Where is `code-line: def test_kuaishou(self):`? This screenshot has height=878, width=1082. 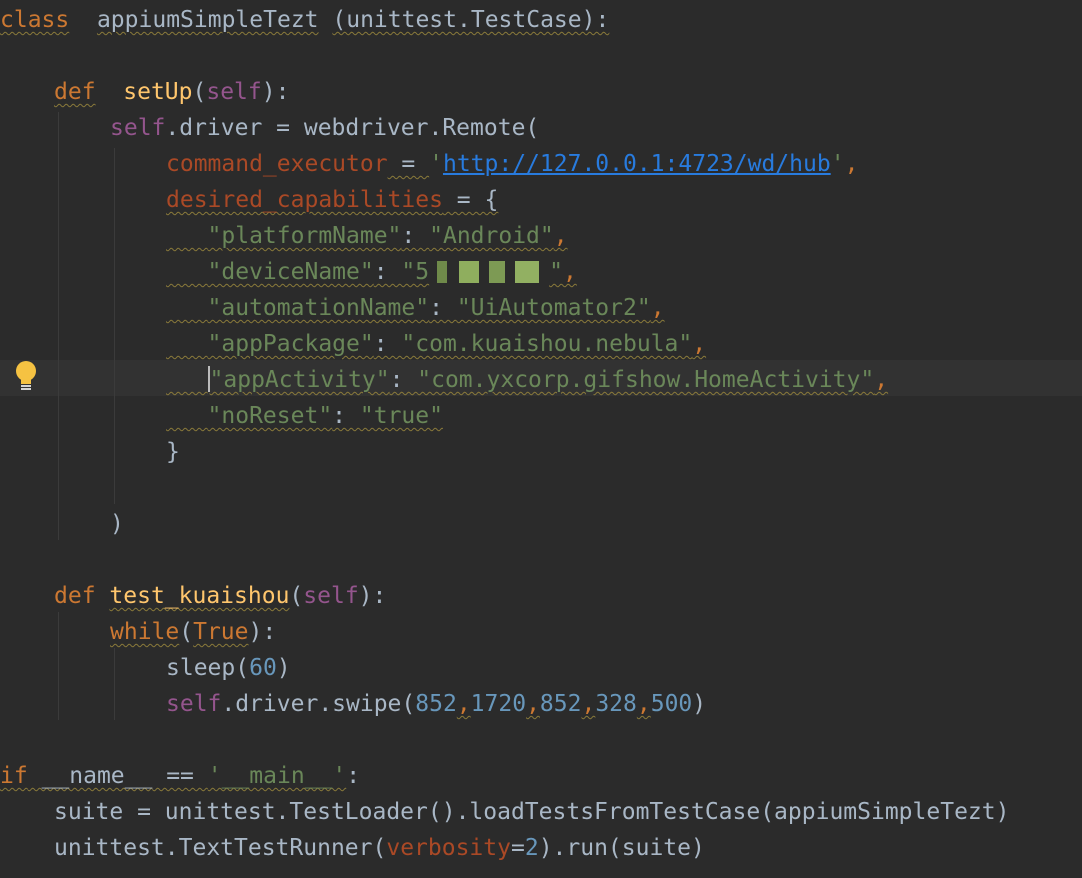 code-line: def test_kuaishou(self): is located at coordinates (220, 596).